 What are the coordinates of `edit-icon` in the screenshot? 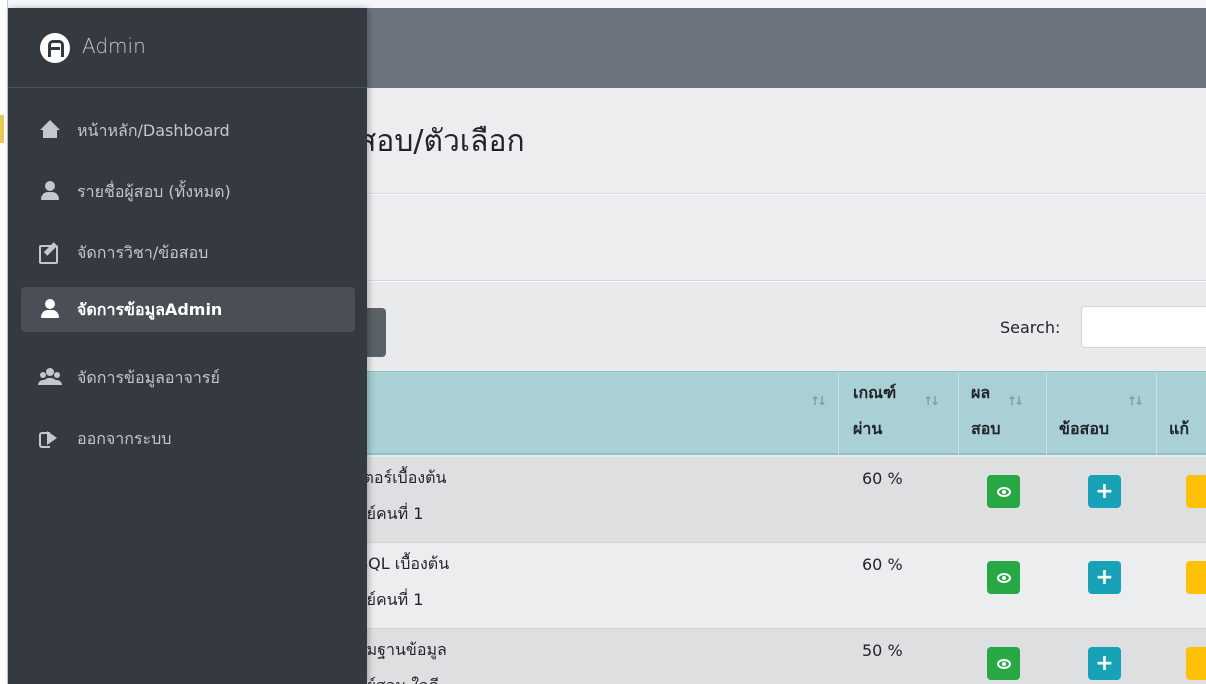 It's located at (50, 253).